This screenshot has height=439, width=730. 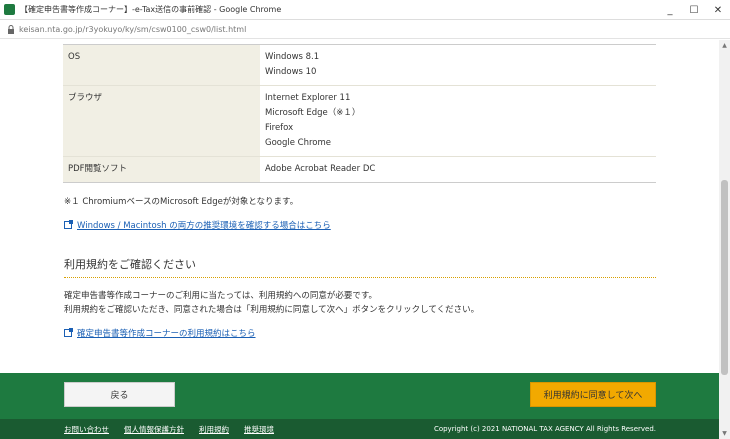 I want to click on lock-icon, so click(x=10, y=29).